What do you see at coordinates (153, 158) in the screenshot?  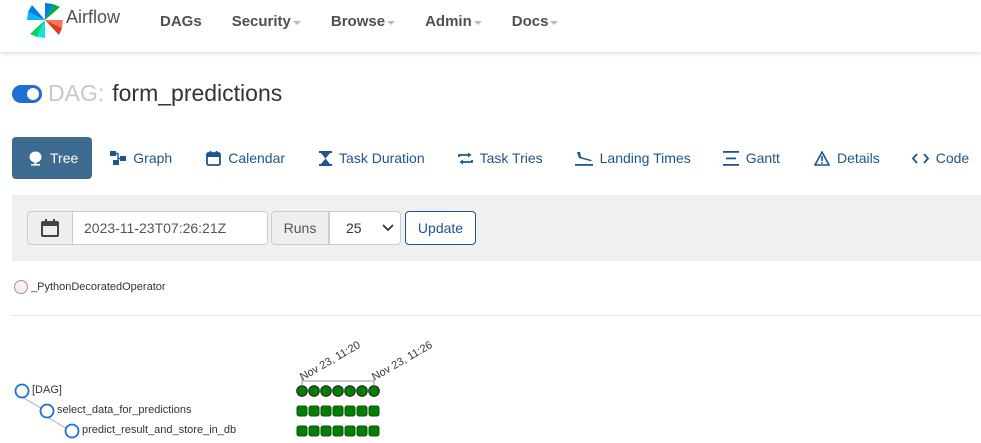 I see `tab-graph-label: Graph` at bounding box center [153, 158].